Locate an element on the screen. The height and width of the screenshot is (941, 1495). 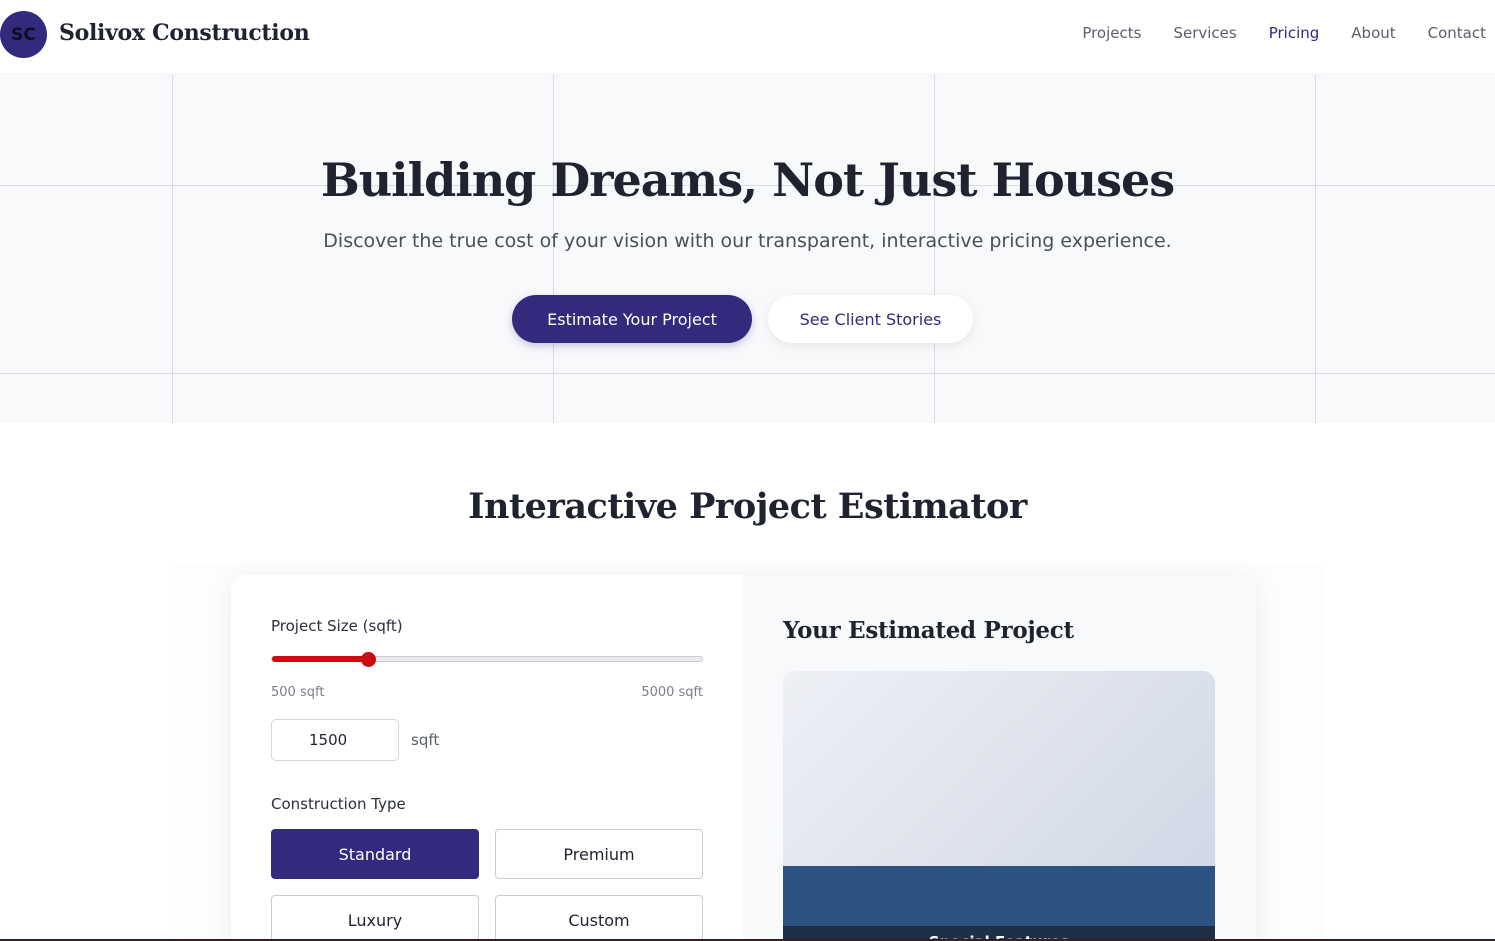
nav-pricing: Pricing is located at coordinates (1294, 33).